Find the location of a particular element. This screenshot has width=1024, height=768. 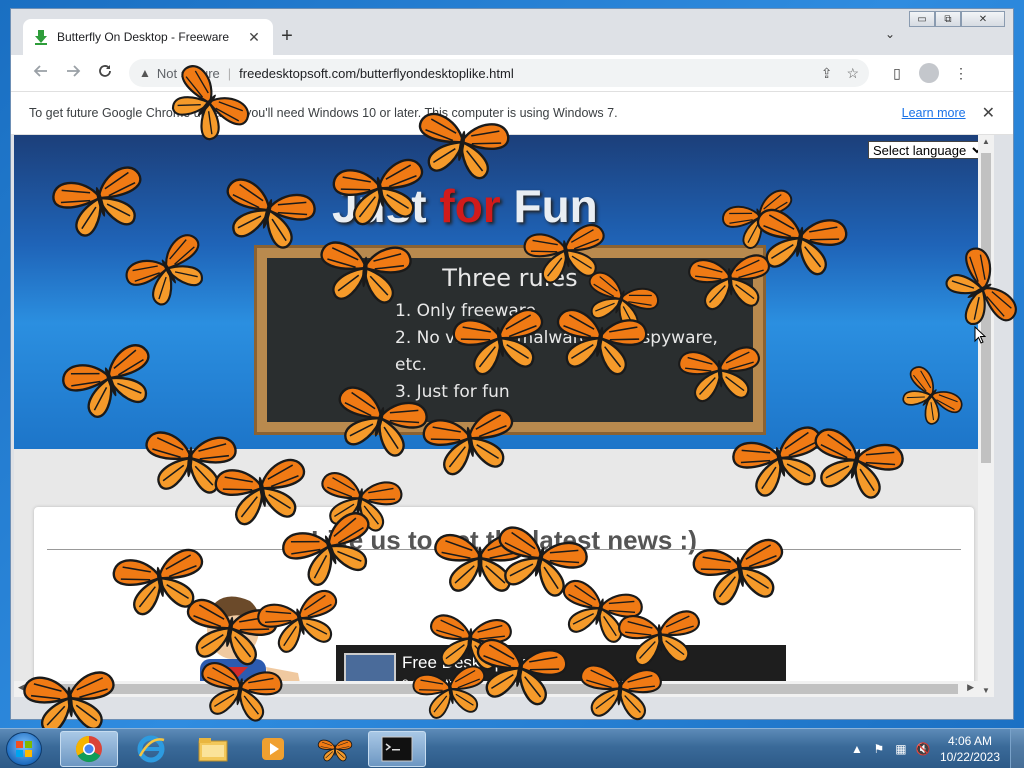

media-player-icon is located at coordinates (273, 749).